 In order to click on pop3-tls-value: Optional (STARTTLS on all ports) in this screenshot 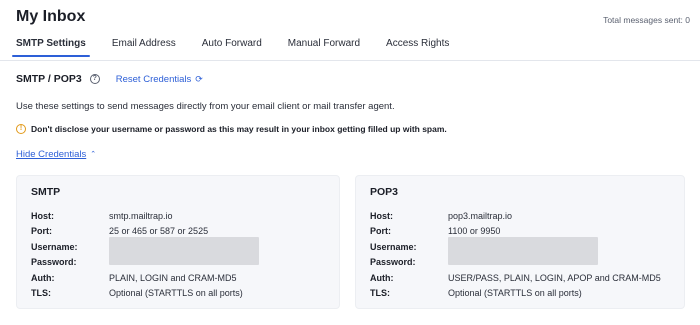, I will do `click(515, 293)`.